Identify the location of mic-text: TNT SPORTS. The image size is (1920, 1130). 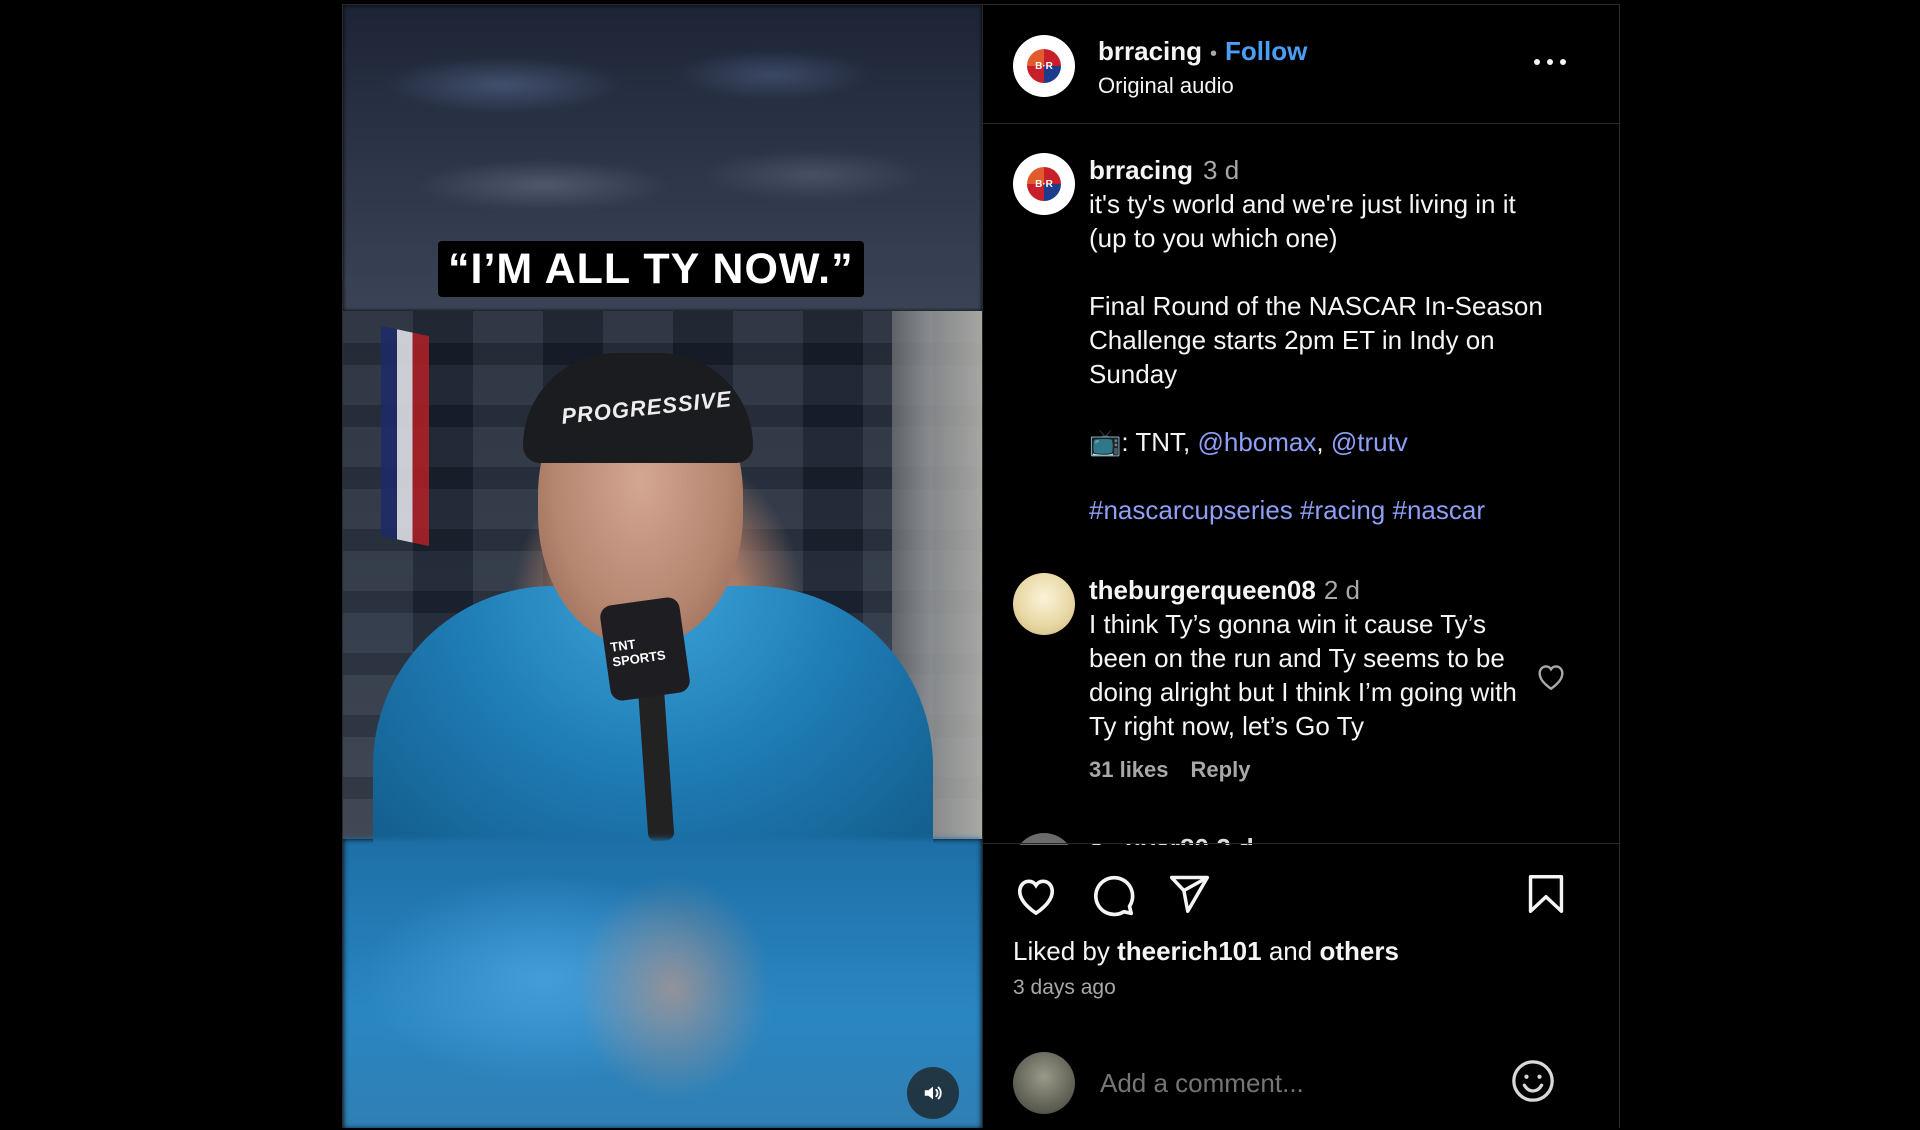
(638, 653).